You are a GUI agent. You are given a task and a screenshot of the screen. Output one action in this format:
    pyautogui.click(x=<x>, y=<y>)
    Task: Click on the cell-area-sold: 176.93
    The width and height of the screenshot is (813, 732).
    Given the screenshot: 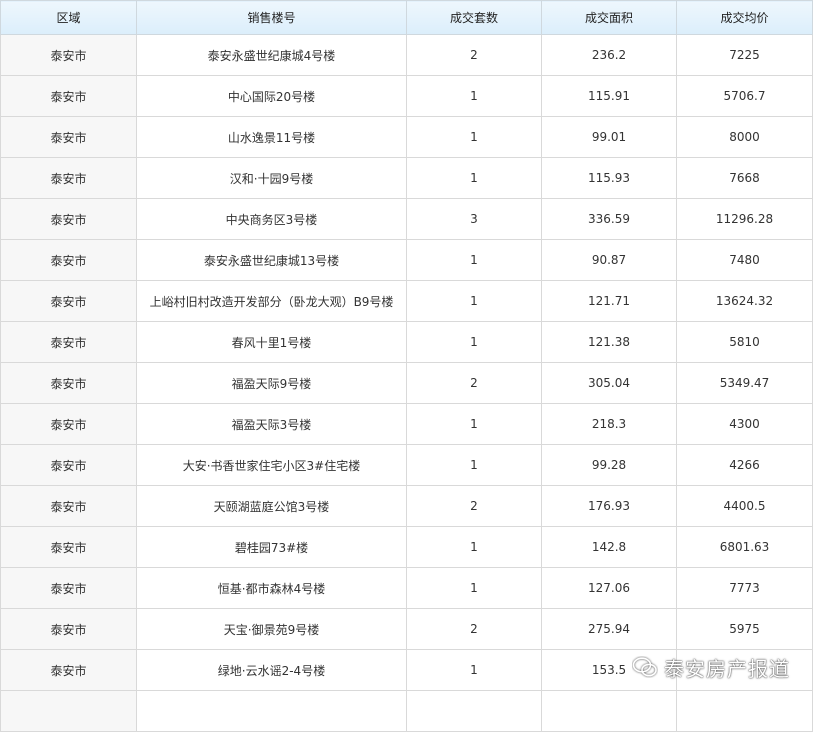 What is the action you would take?
    pyautogui.click(x=609, y=506)
    